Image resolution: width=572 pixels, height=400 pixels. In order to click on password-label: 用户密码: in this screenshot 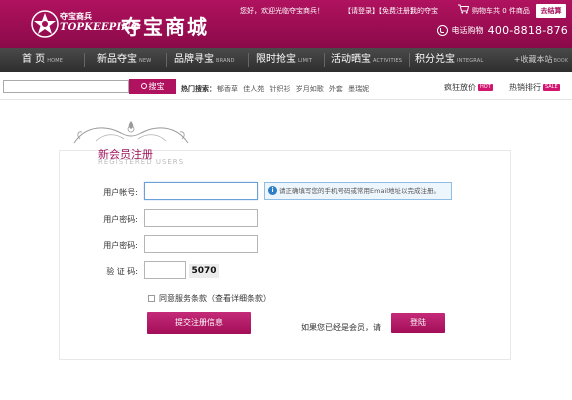, I will do `click(120, 219)`.